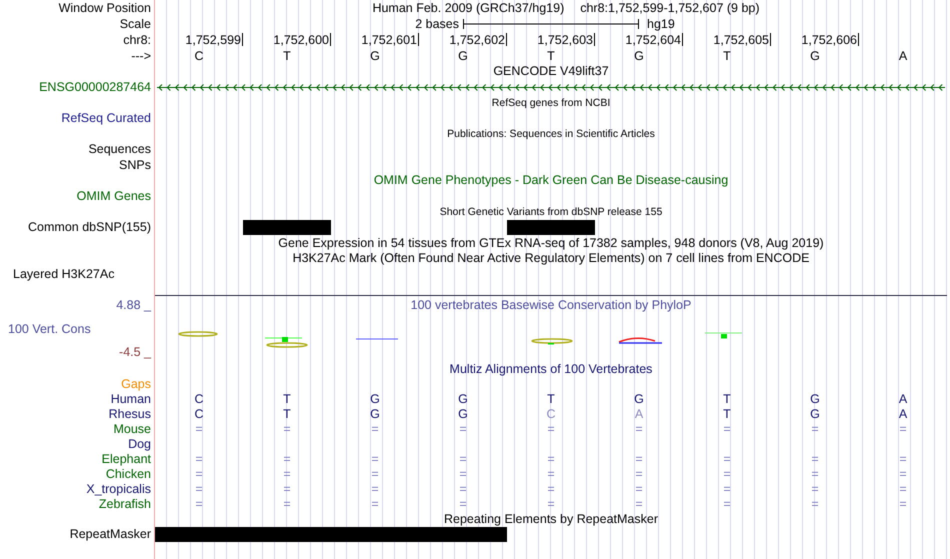 The height and width of the screenshot is (559, 950). What do you see at coordinates (551, 414) in the screenshot?
I see `aligned-base: C` at bounding box center [551, 414].